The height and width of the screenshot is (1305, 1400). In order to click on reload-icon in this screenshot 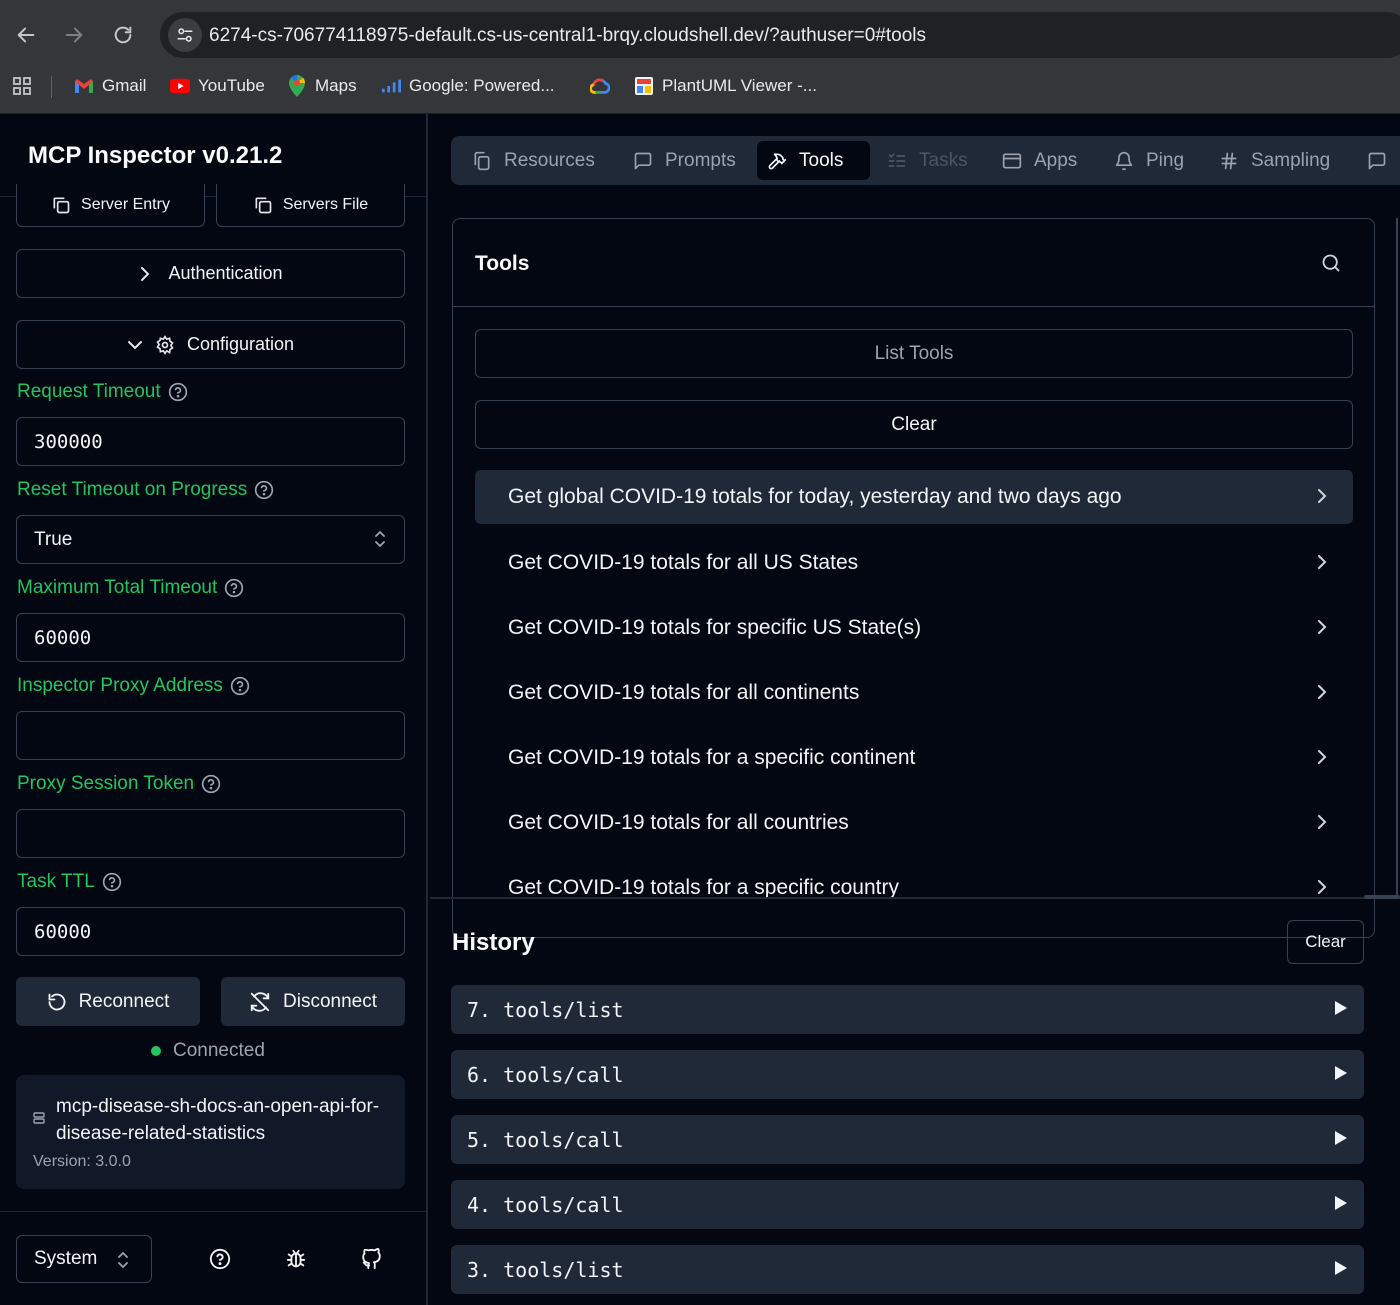, I will do `click(123, 35)`.